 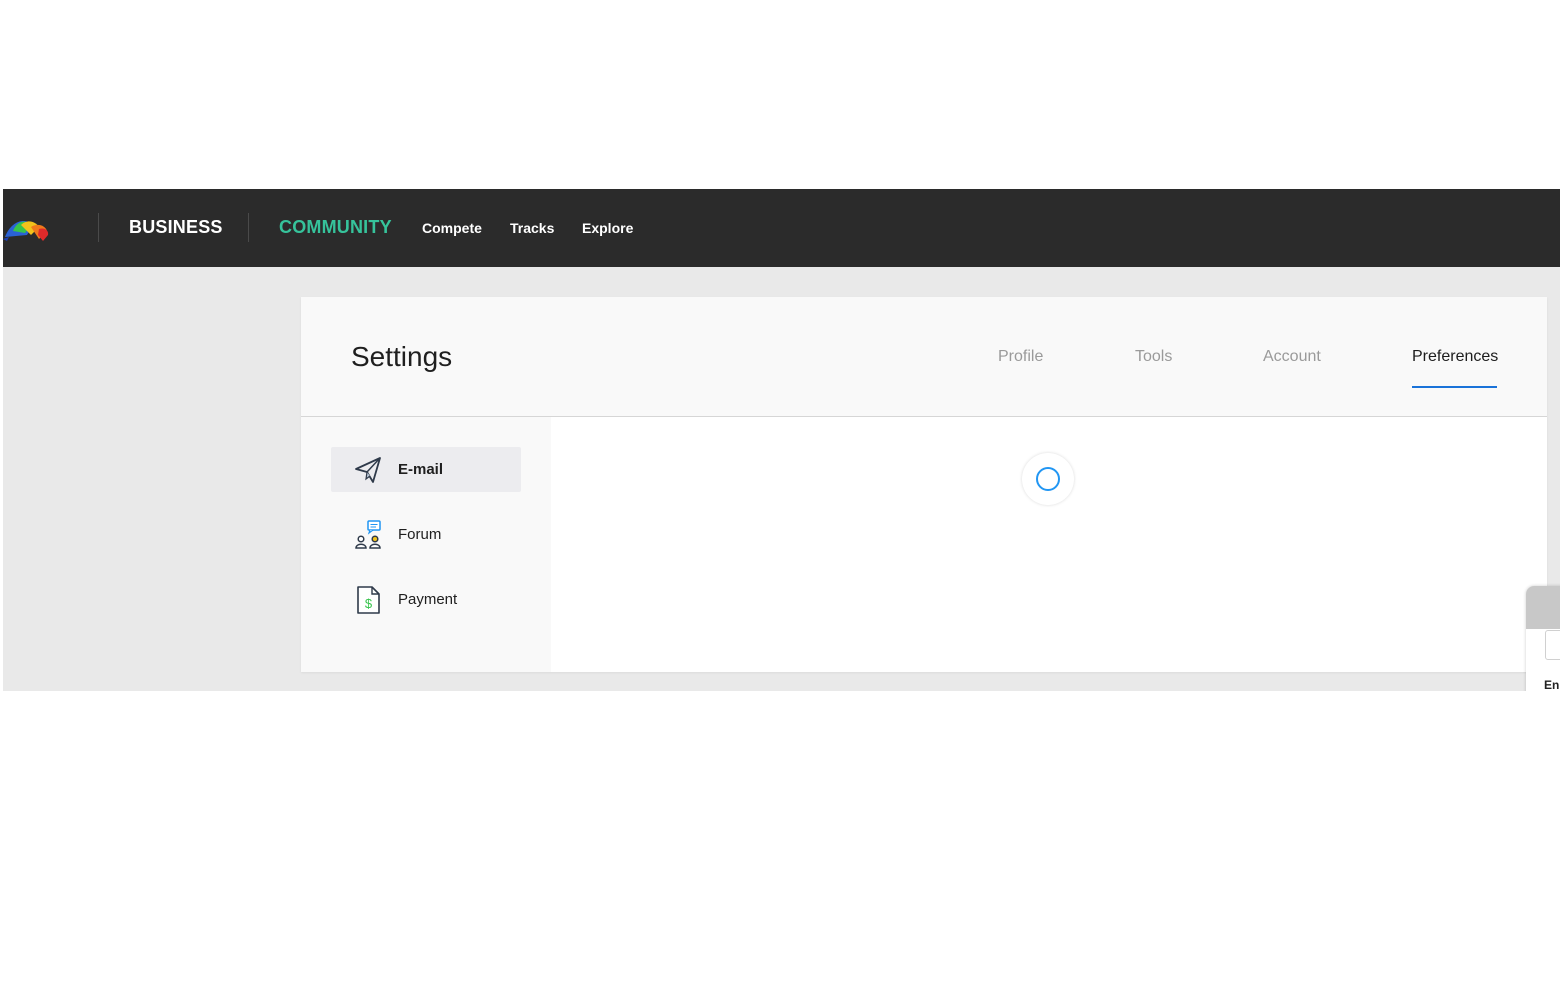 What do you see at coordinates (607, 228) in the screenshot?
I see `nav-explore: Explore` at bounding box center [607, 228].